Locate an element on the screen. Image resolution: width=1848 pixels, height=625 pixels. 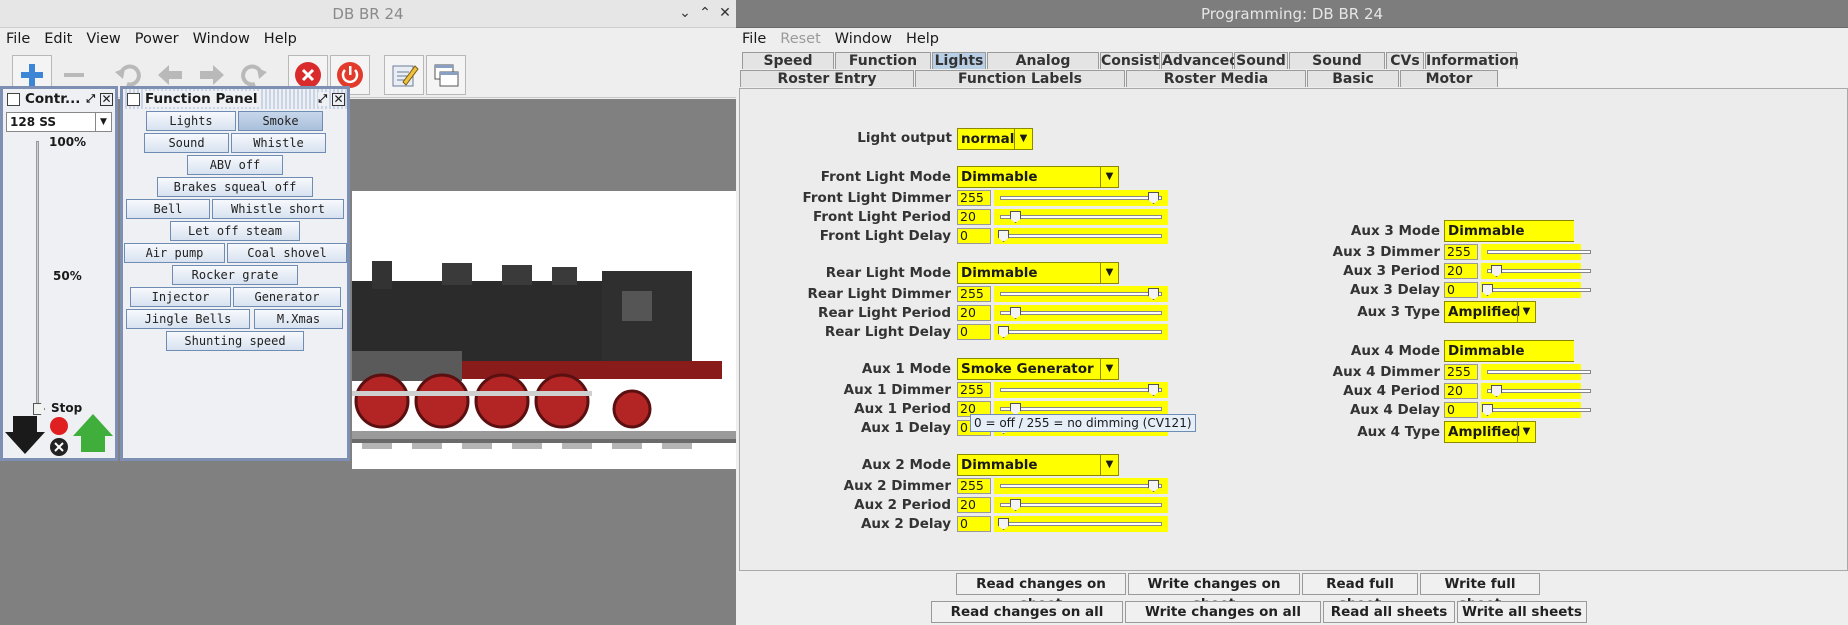
menu-edit: Edit is located at coordinates (58, 40).